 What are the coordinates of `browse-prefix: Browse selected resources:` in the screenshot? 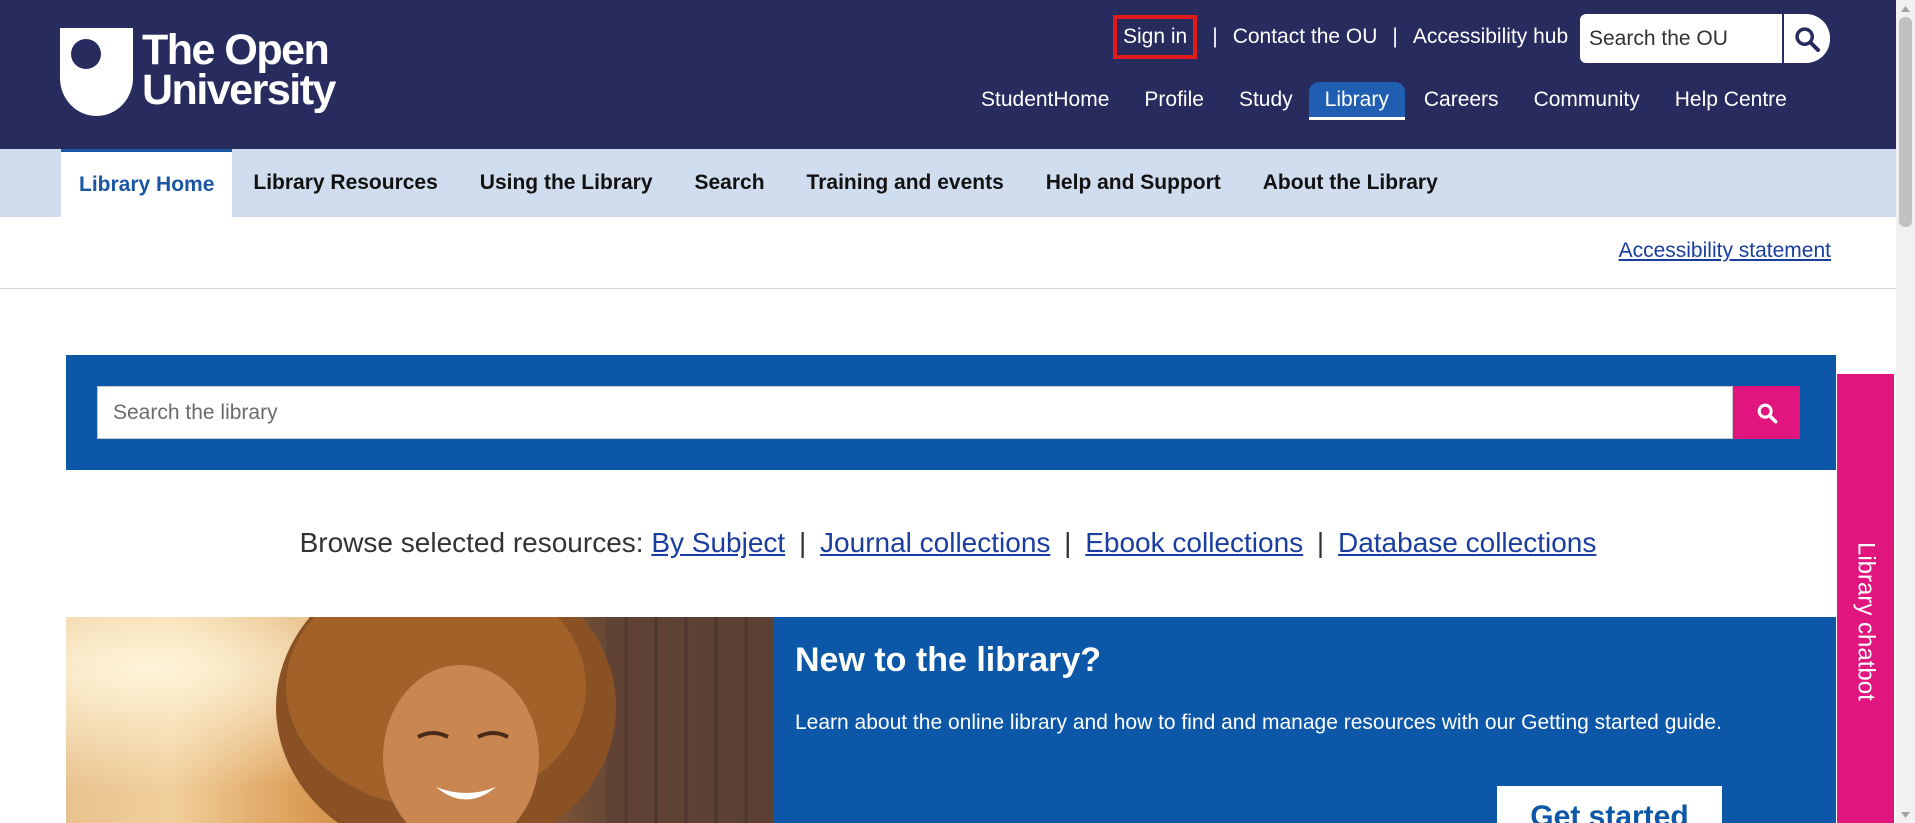 It's located at (471, 542).